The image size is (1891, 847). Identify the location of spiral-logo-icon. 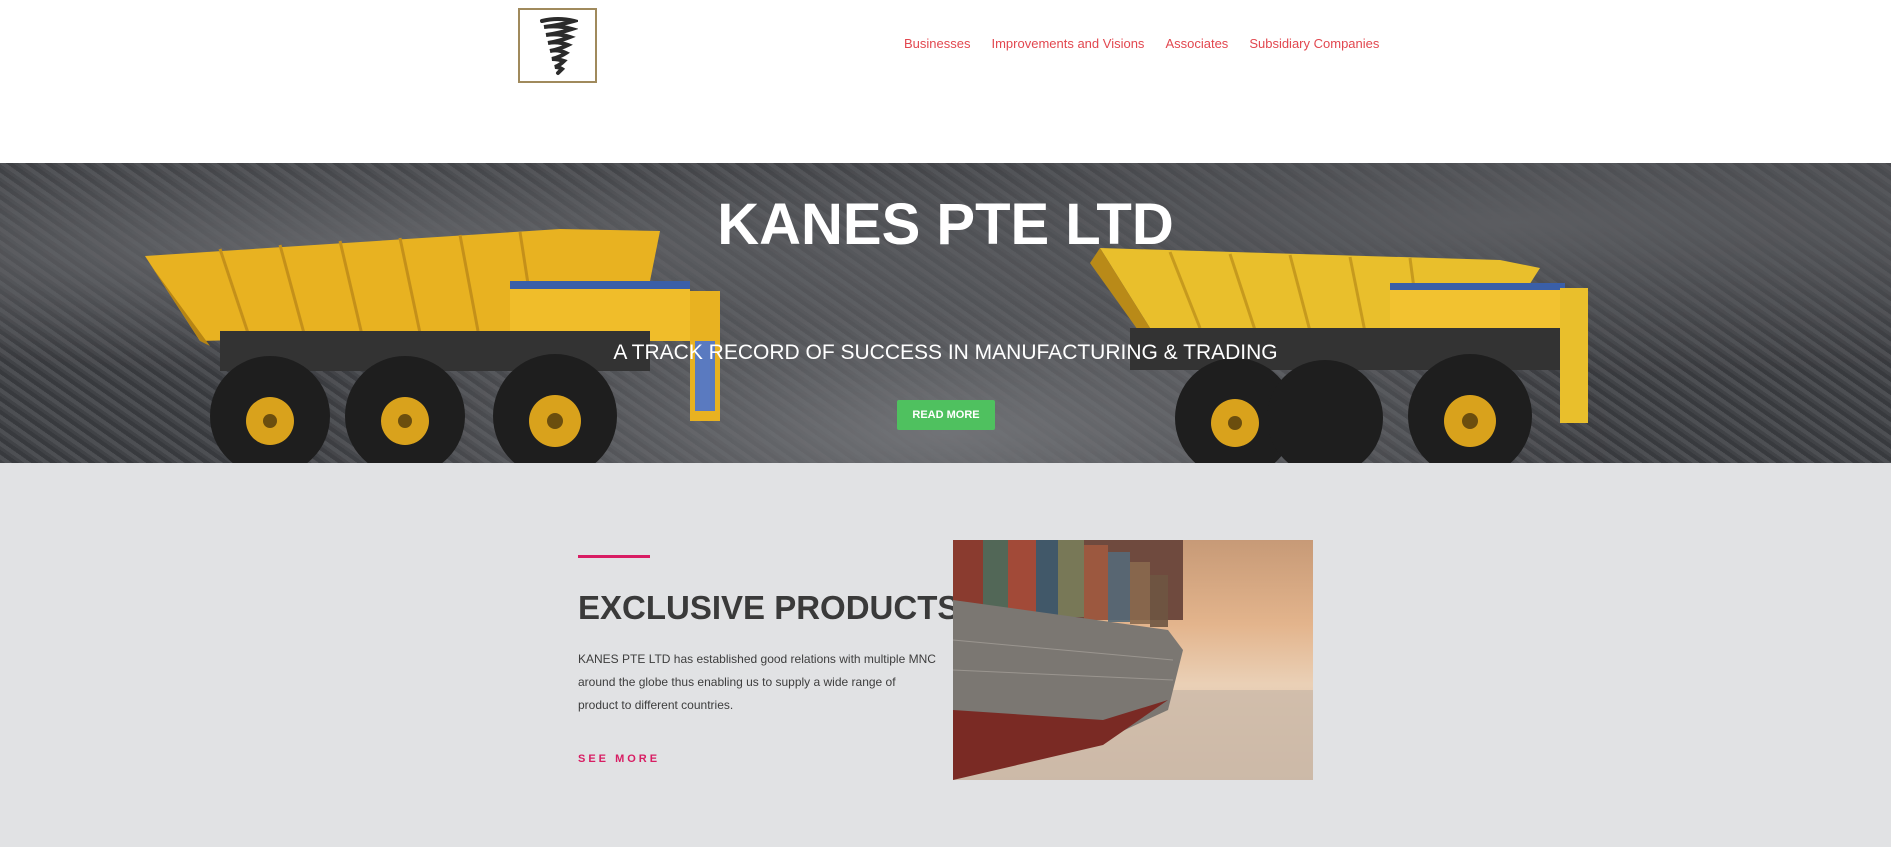
(558, 45).